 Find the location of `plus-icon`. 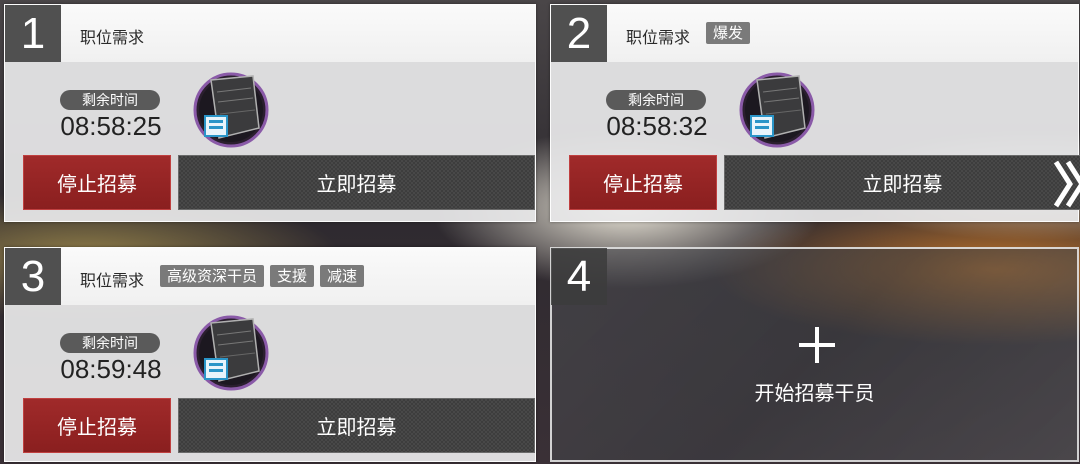

plus-icon is located at coordinates (817, 345).